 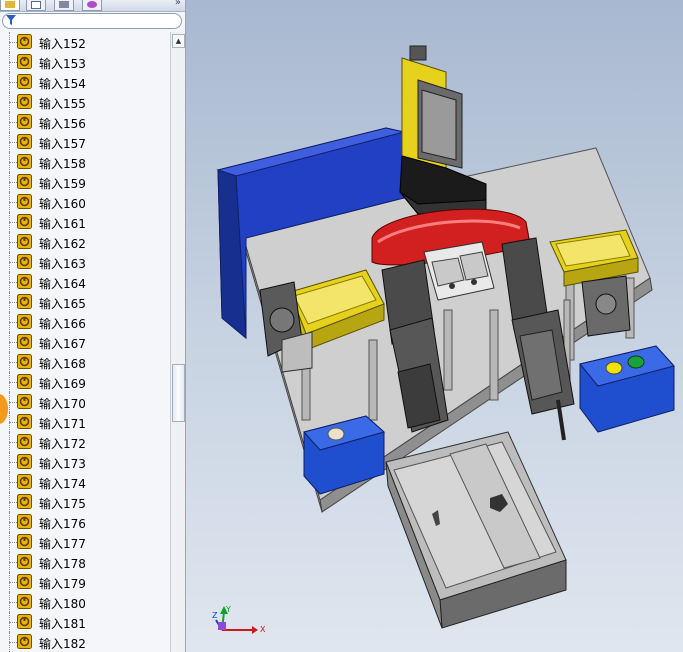 I want to click on triad-y-label: Y, so click(x=228, y=609).